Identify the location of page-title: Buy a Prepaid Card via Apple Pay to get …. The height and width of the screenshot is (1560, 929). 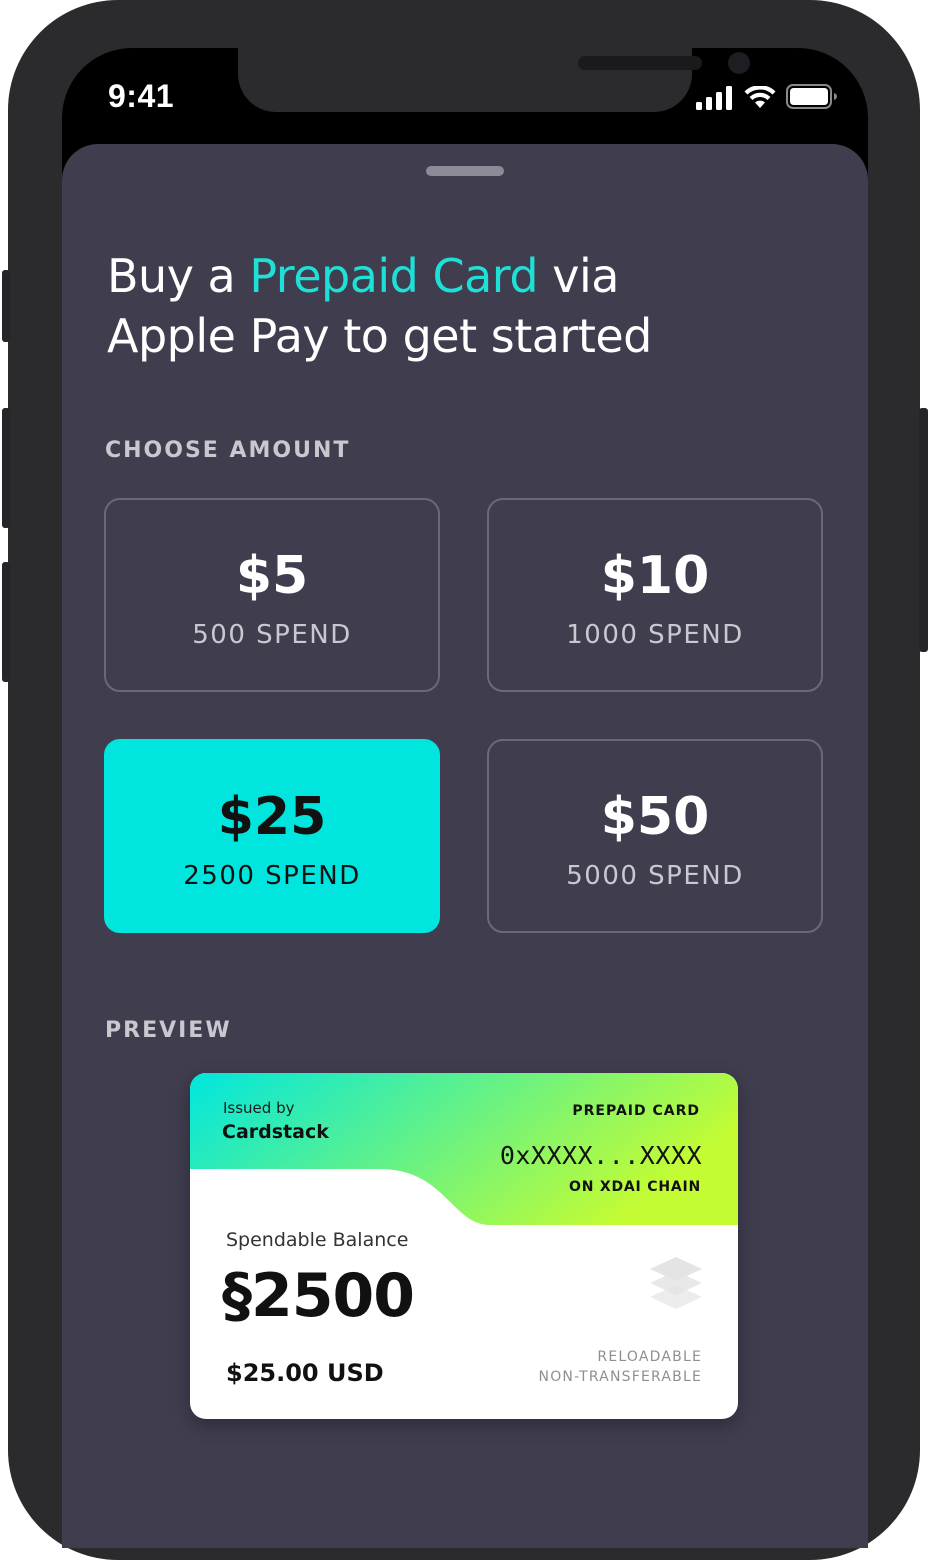
(457, 306).